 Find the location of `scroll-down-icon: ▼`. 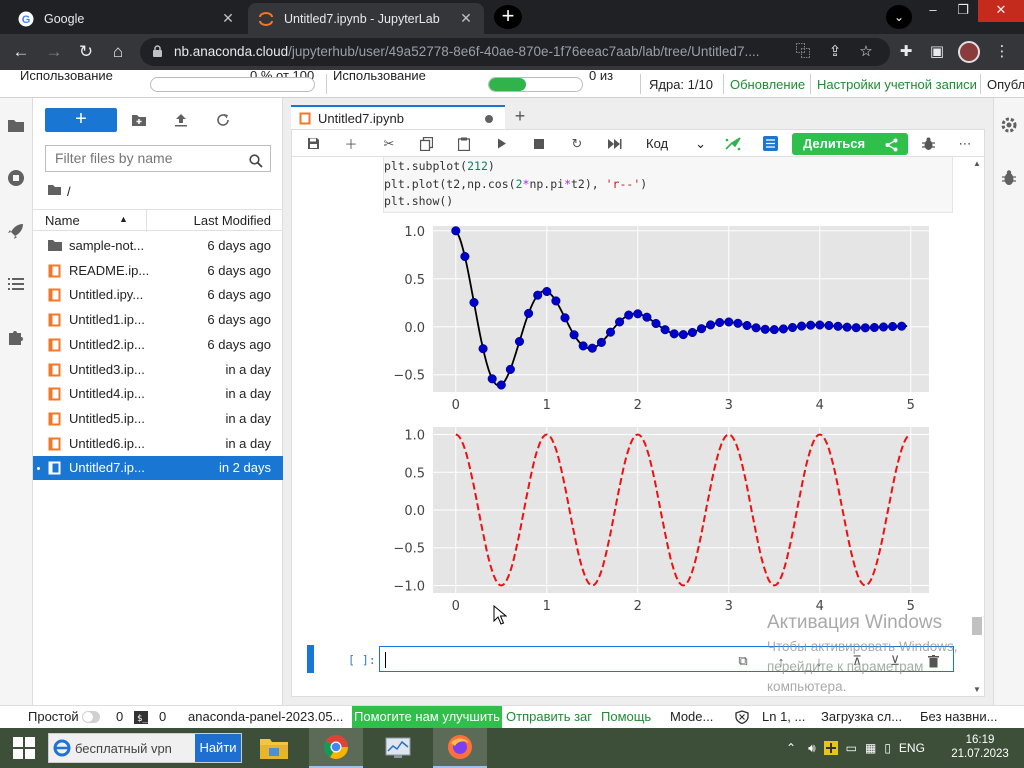

scroll-down-icon: ▼ is located at coordinates (977, 689).